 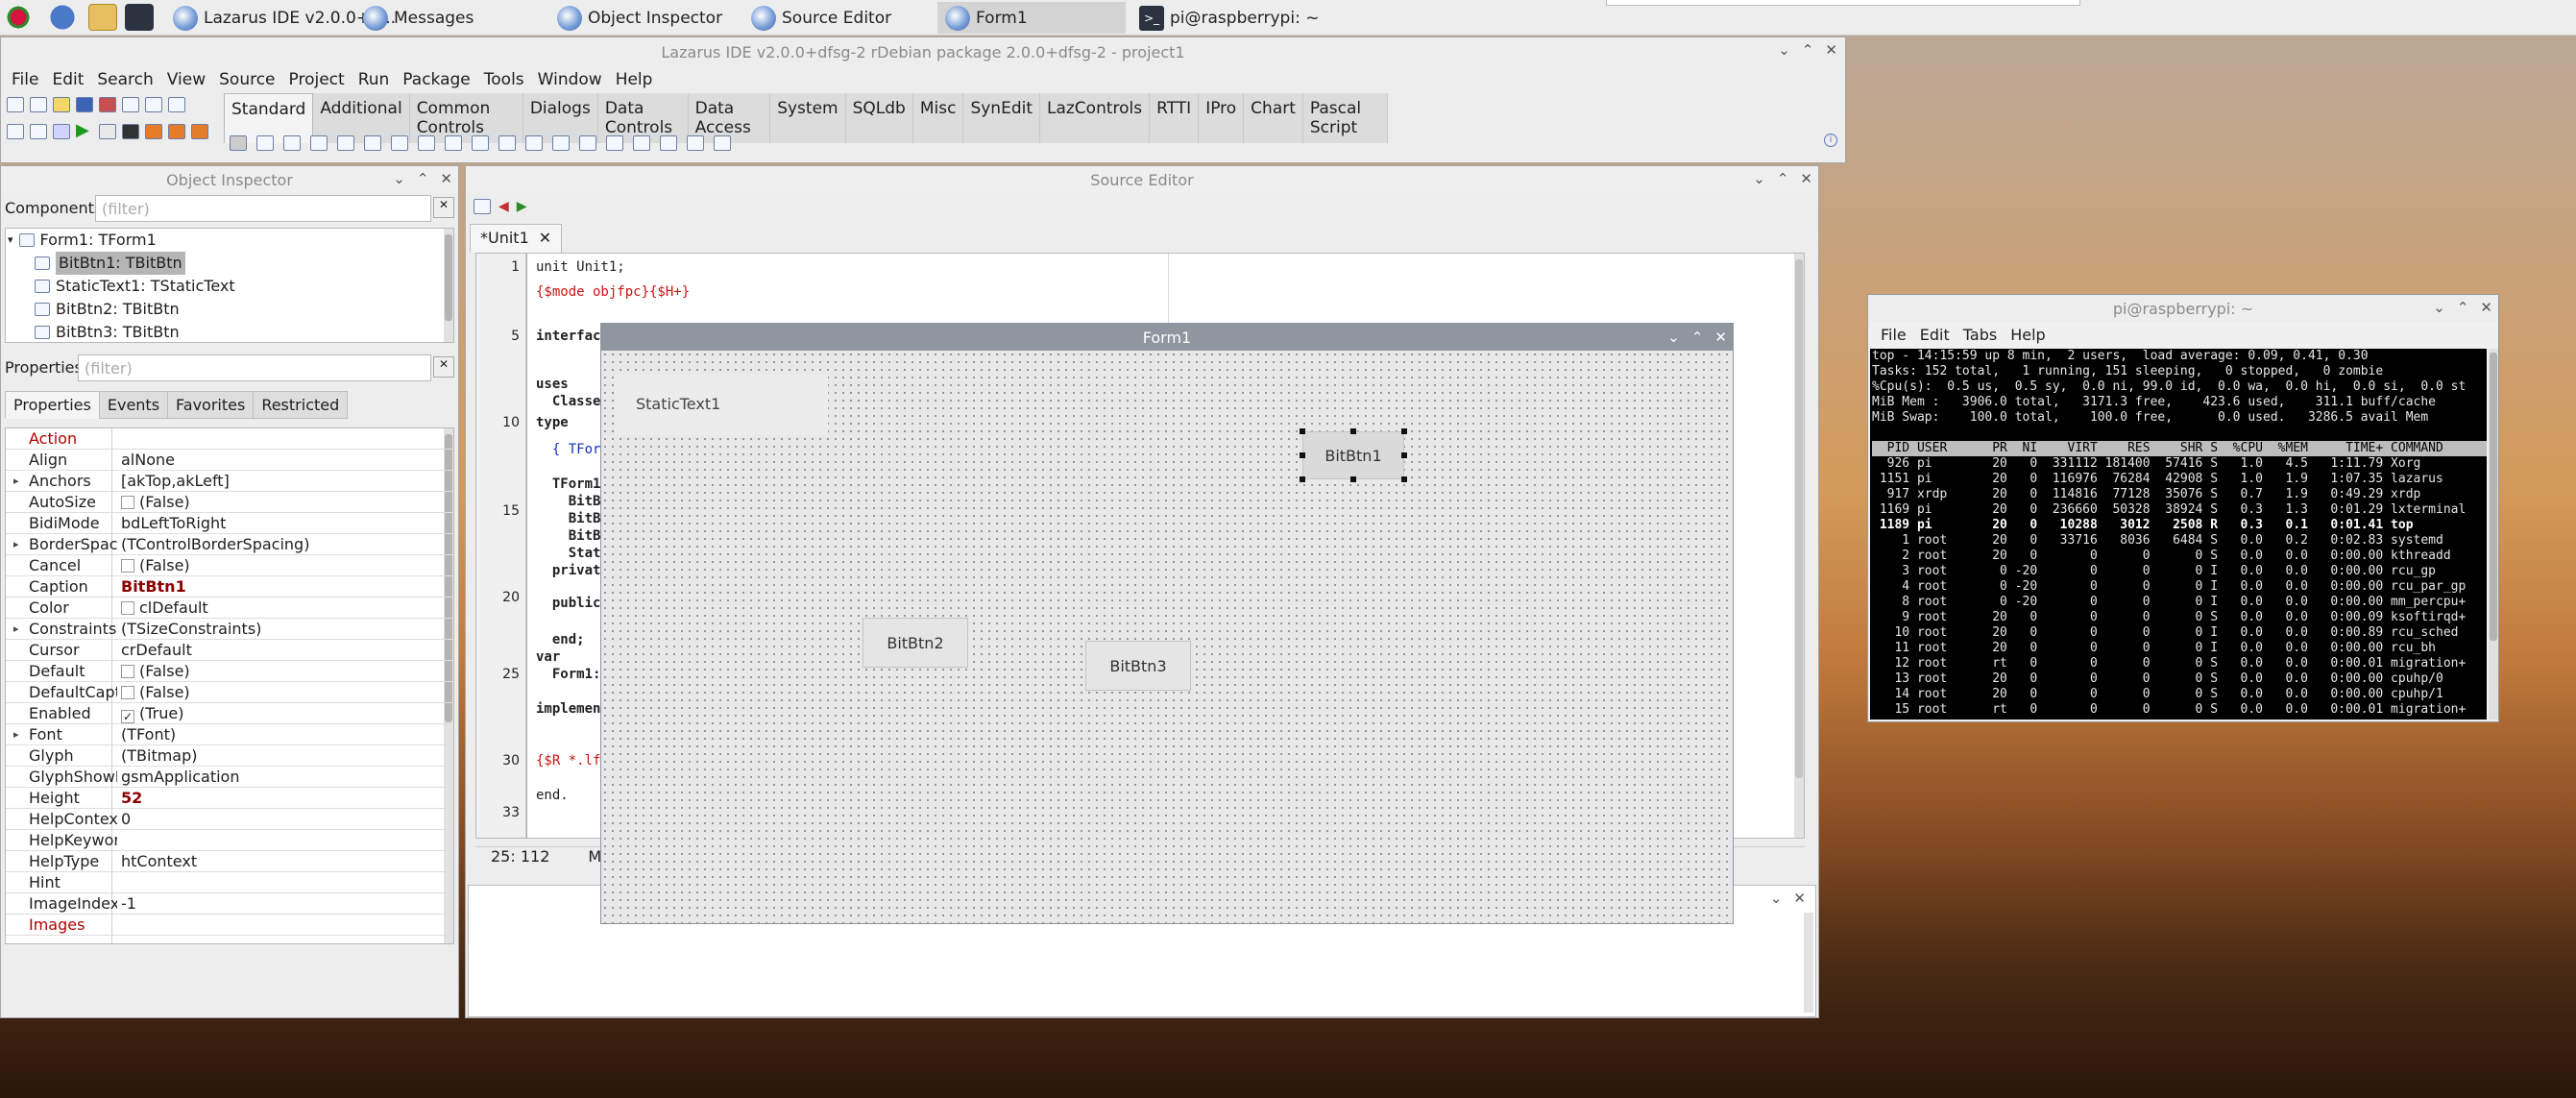 What do you see at coordinates (1831, 140) in the screenshot?
I see `info-icon: i` at bounding box center [1831, 140].